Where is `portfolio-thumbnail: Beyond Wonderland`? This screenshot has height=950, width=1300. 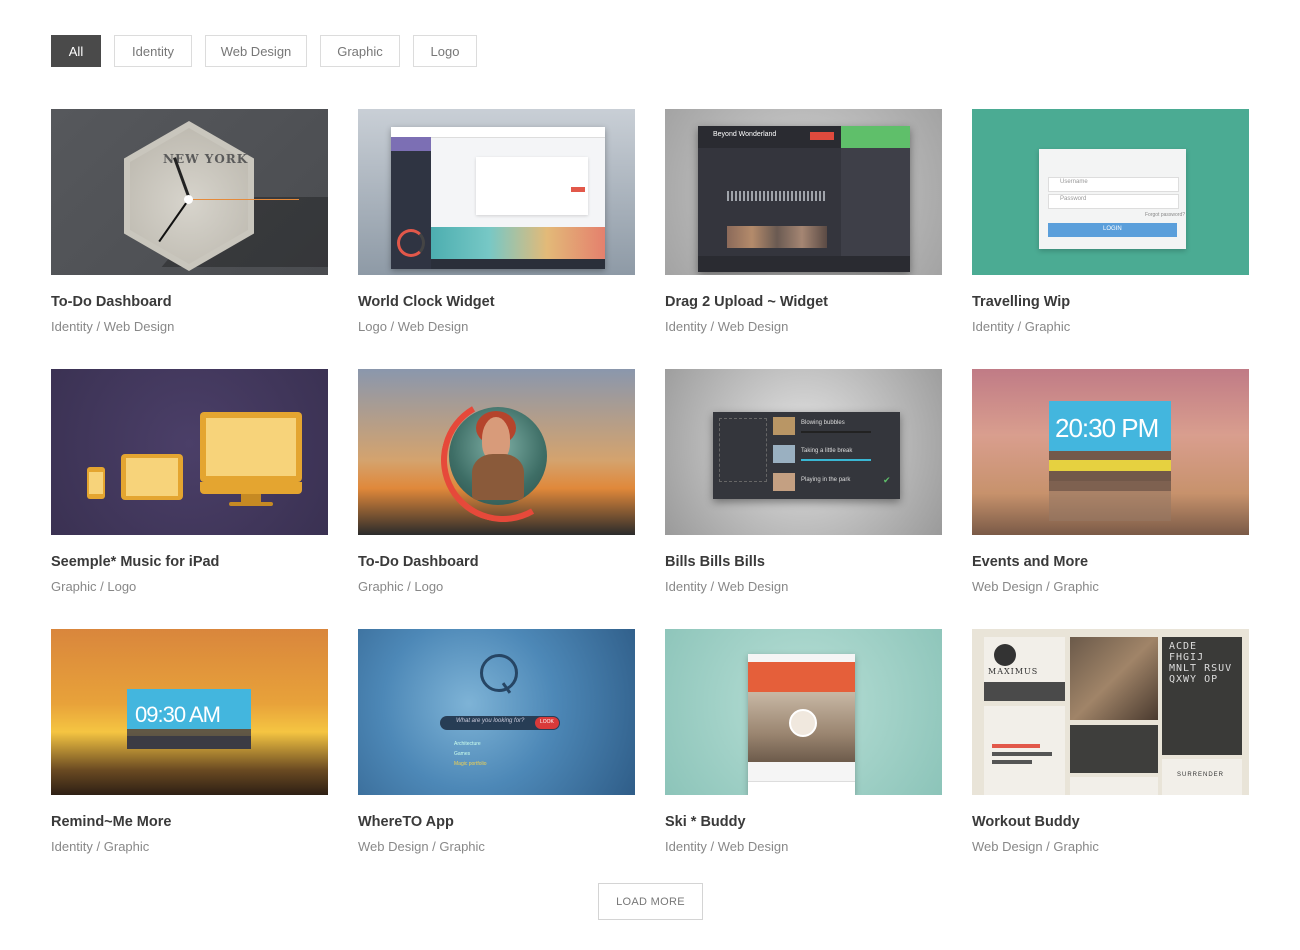
portfolio-thumbnail: Beyond Wonderland is located at coordinates (803, 192).